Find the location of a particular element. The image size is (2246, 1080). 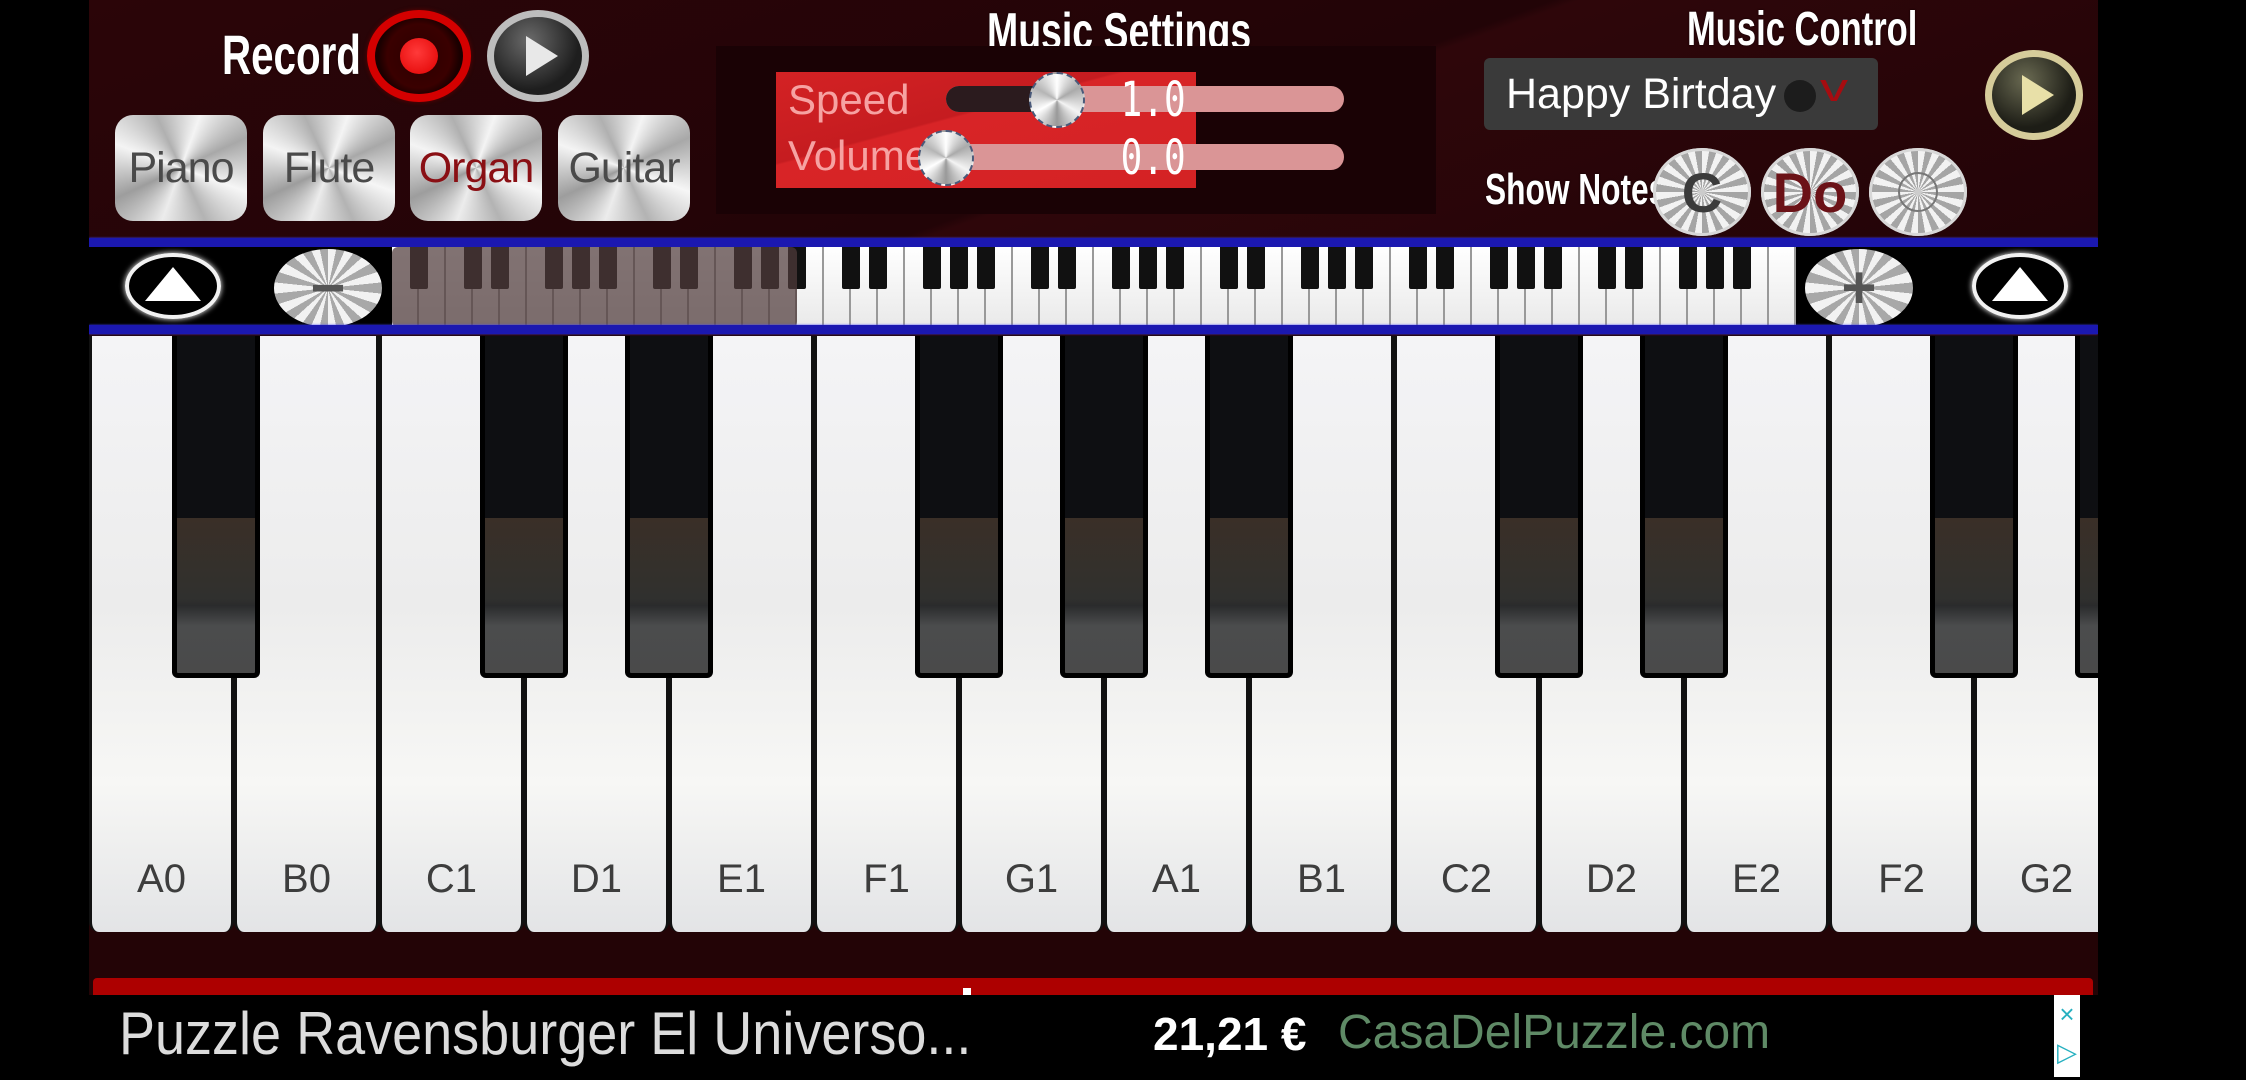

black-key-a1-sharp is located at coordinates (1249, 507).